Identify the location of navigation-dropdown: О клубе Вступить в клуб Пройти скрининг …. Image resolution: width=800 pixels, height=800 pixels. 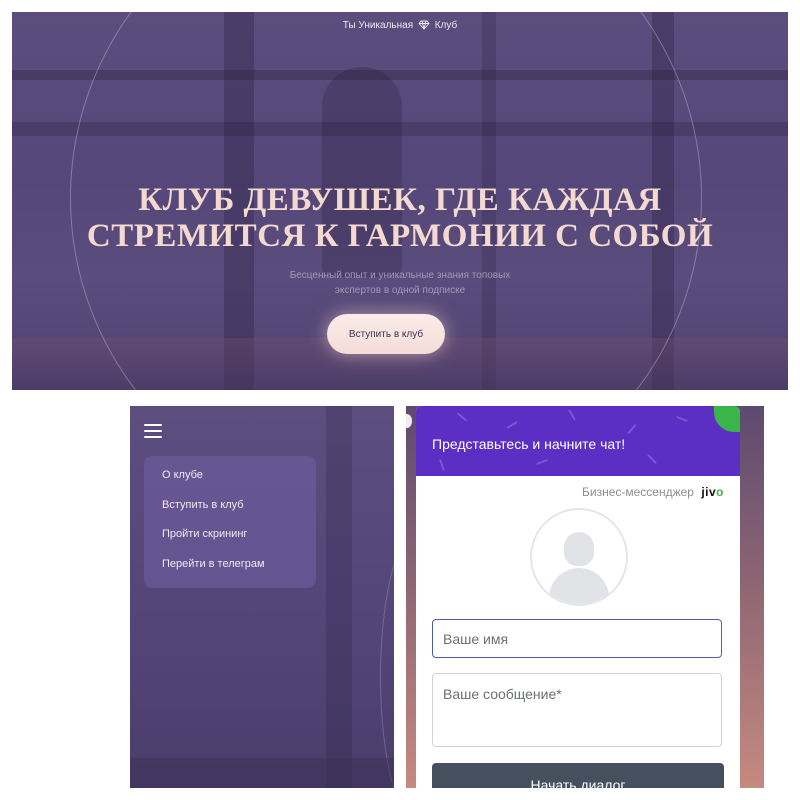
(230, 522).